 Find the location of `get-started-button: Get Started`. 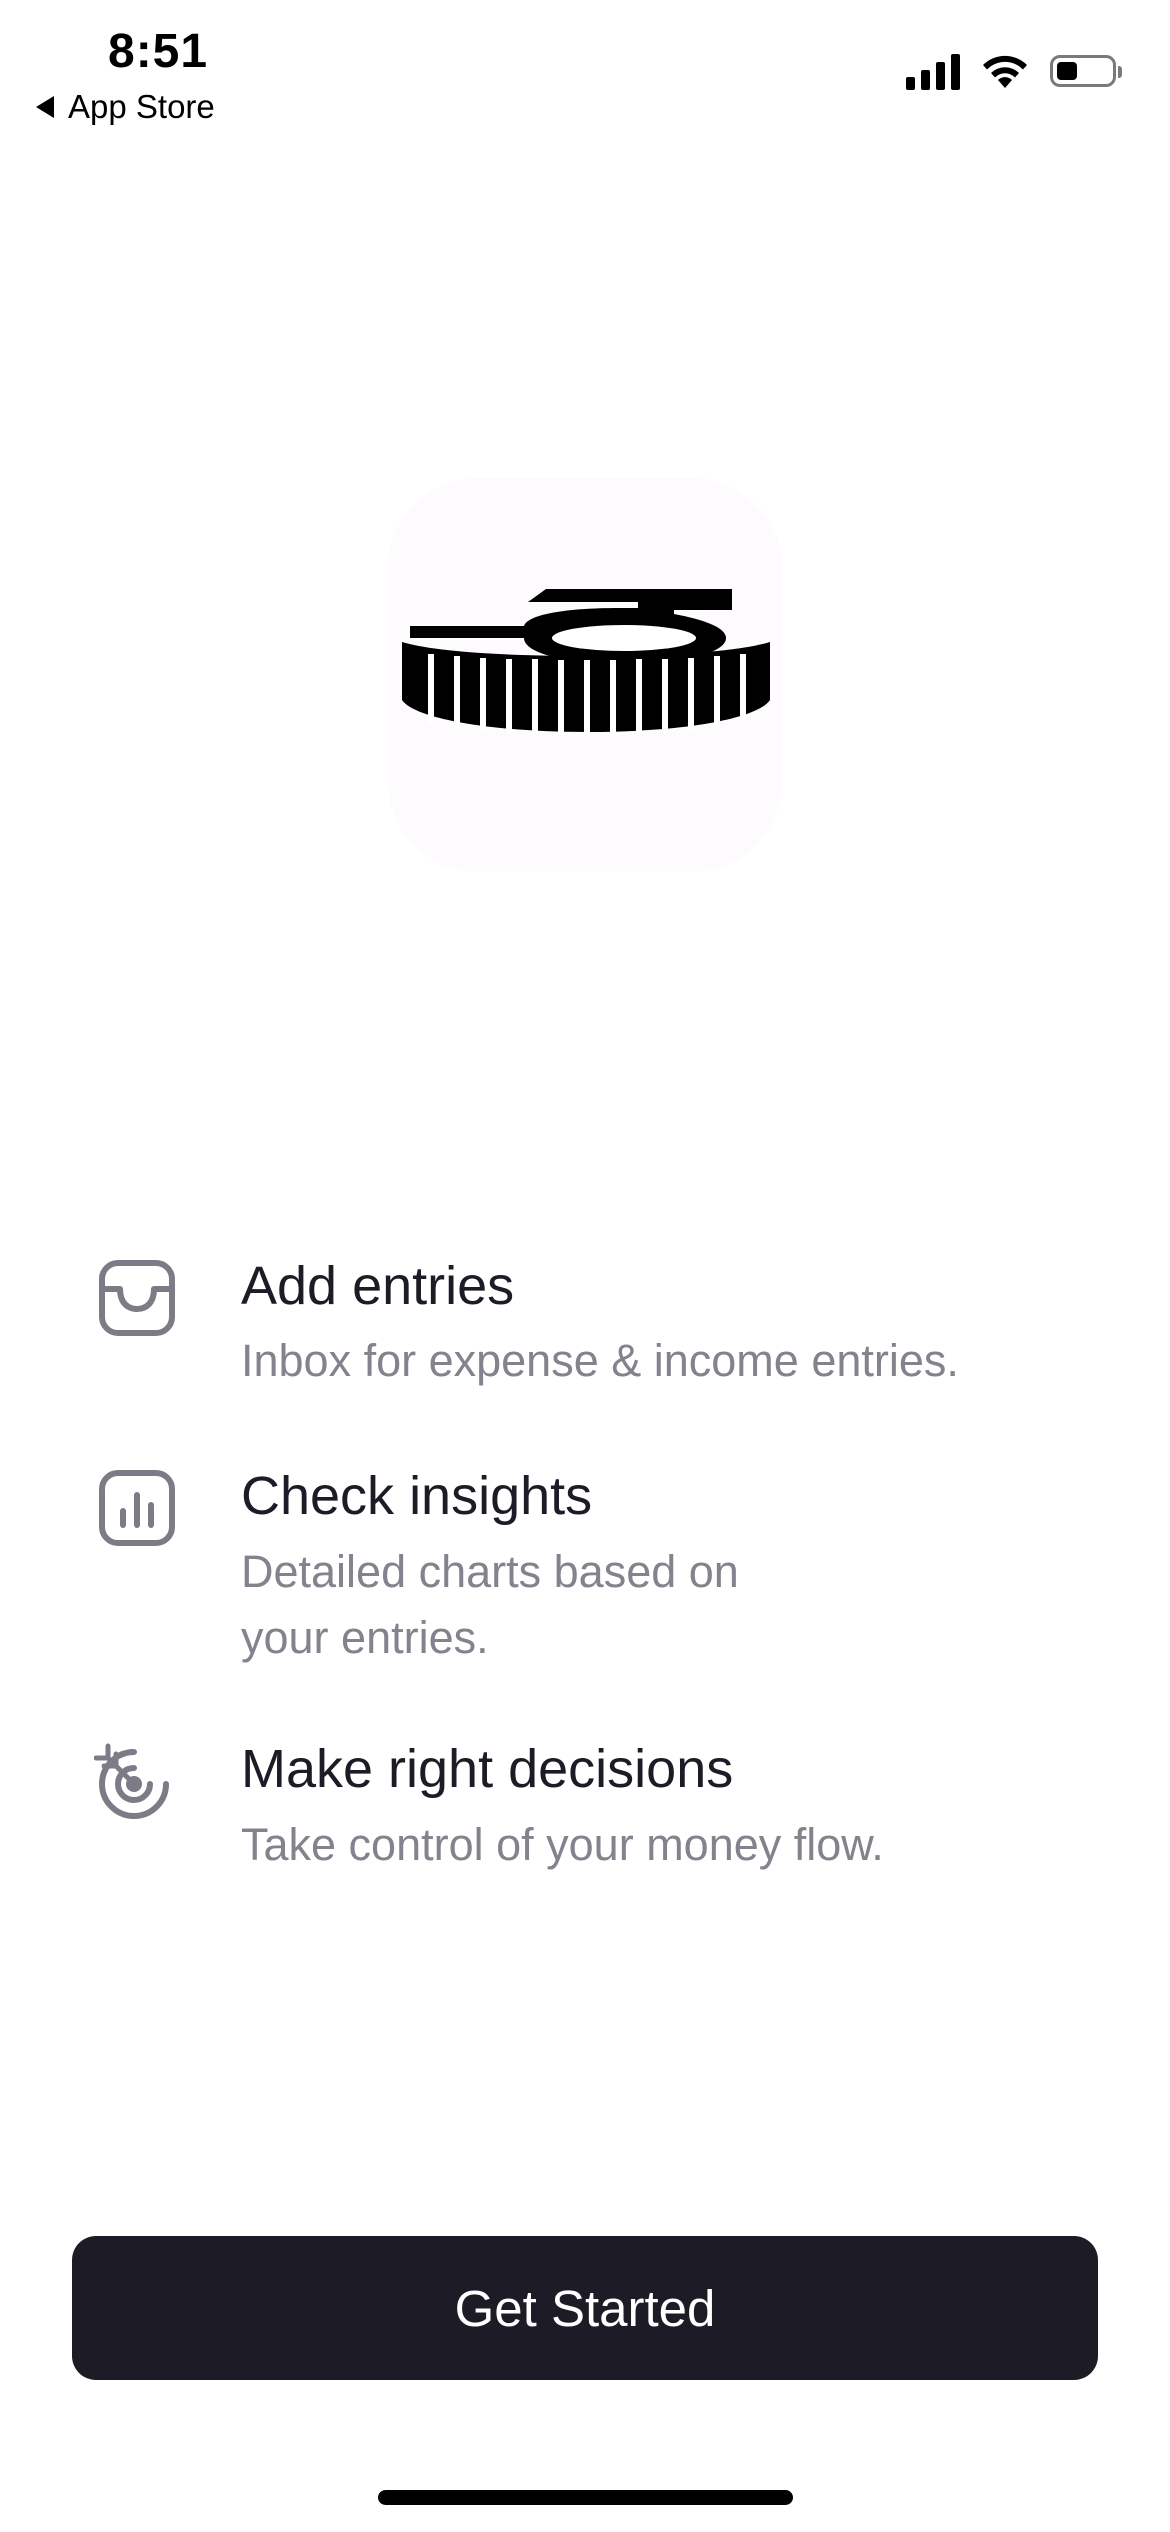

get-started-button: Get Started is located at coordinates (585, 2308).